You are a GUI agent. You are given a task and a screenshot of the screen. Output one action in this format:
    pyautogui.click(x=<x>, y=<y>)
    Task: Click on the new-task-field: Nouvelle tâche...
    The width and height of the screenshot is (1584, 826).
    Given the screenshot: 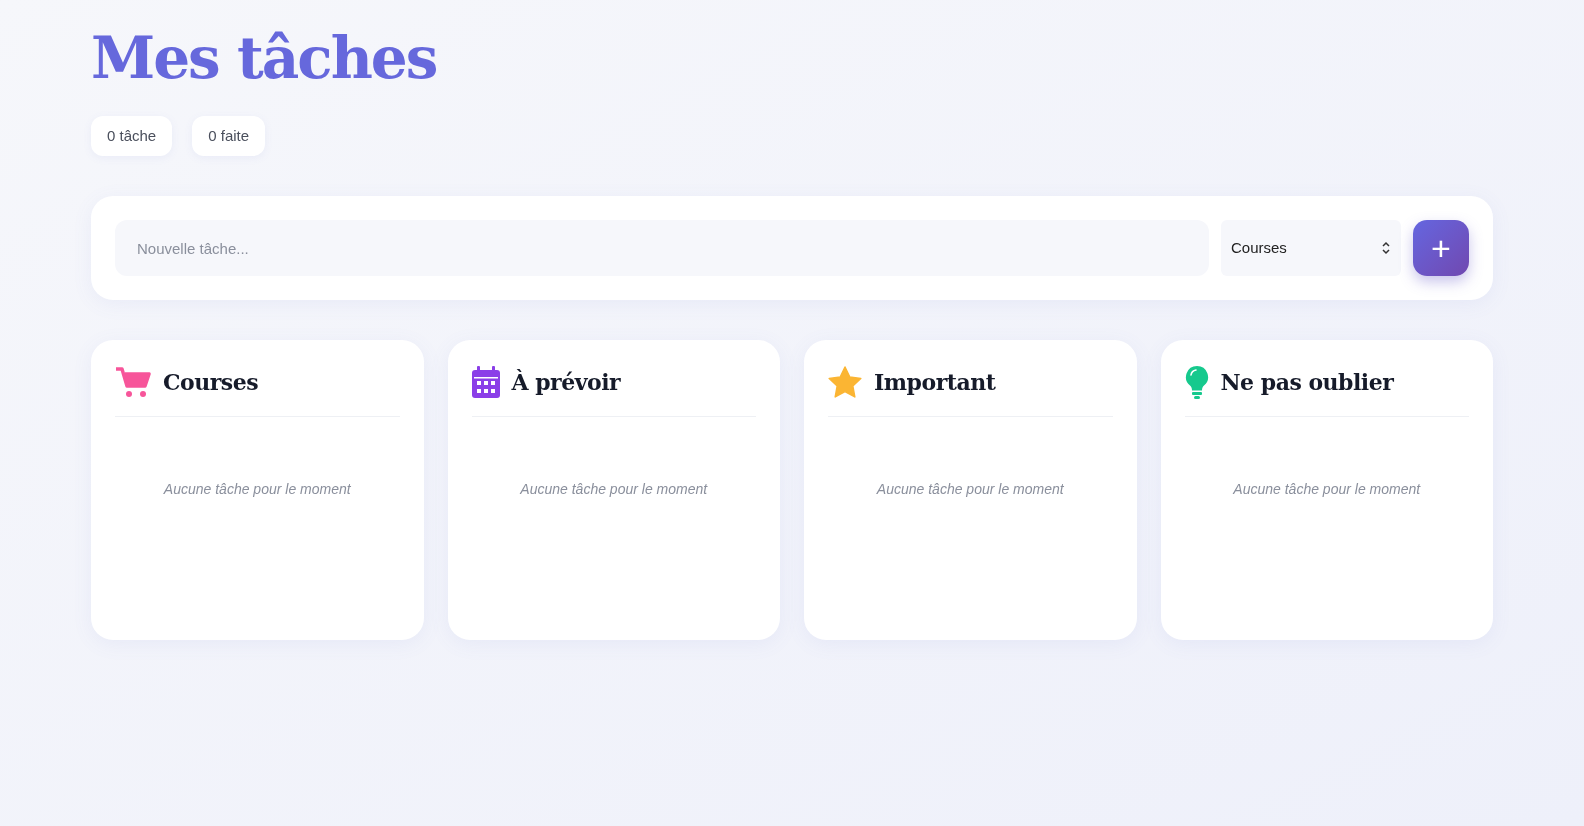 What is the action you would take?
    pyautogui.click(x=662, y=248)
    